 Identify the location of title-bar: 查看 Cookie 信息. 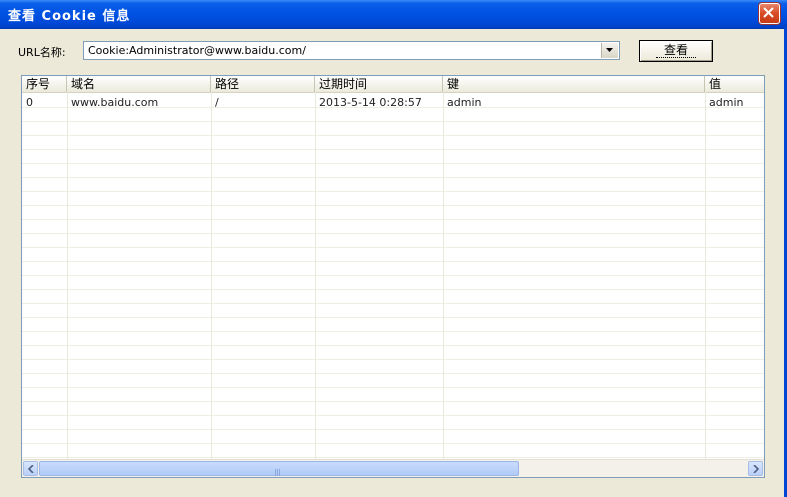
(393, 14).